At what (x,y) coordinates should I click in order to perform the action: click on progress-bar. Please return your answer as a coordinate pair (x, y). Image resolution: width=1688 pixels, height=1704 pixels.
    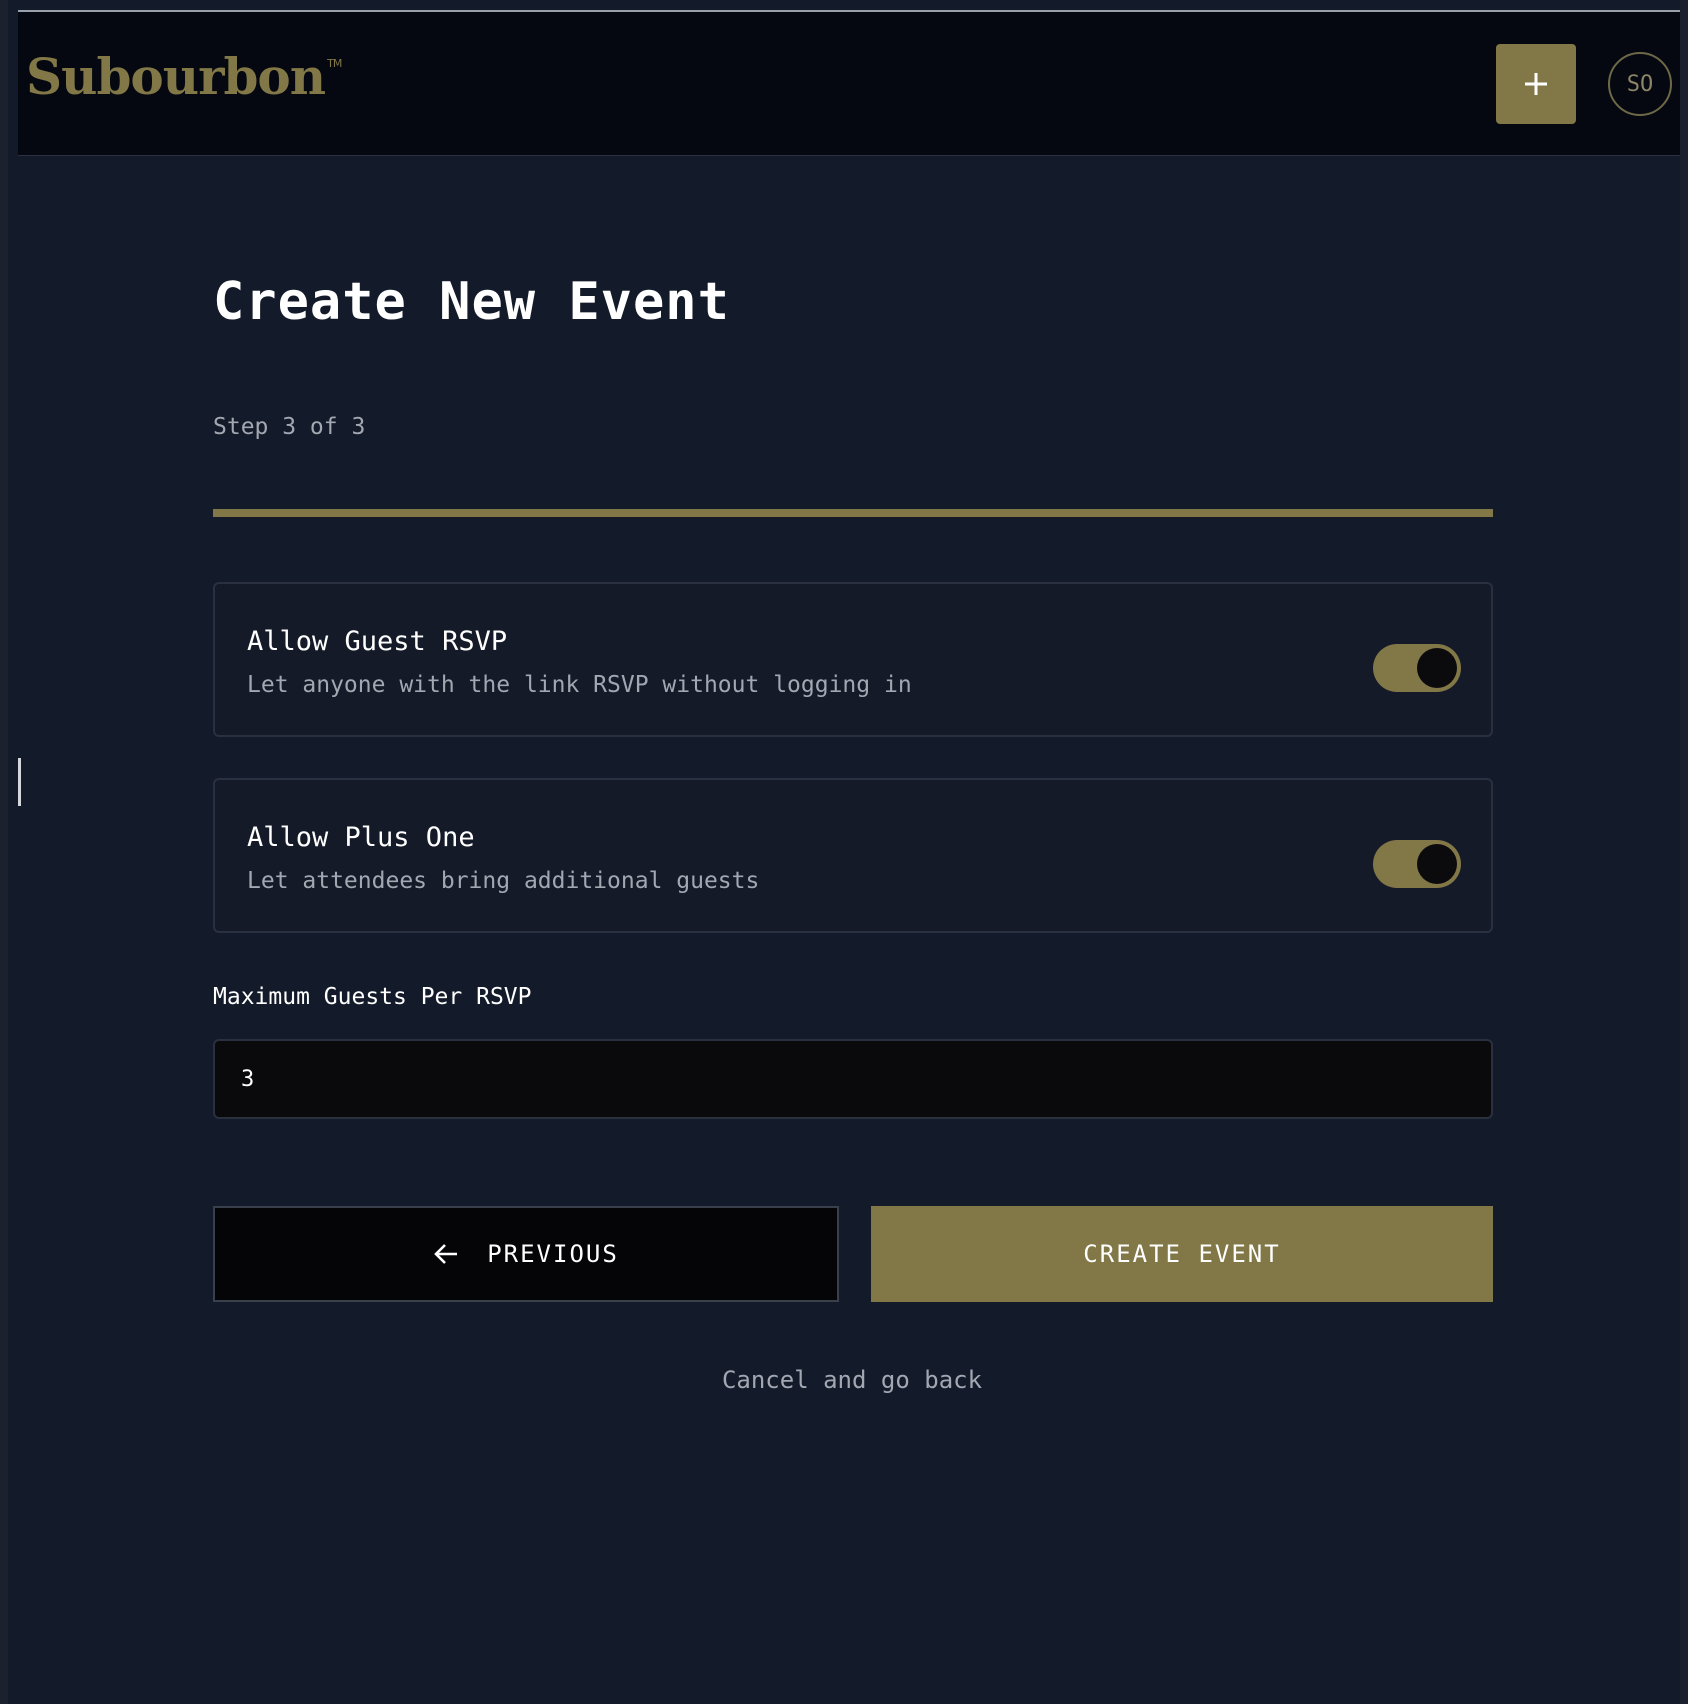
    Looking at the image, I should click on (853, 513).